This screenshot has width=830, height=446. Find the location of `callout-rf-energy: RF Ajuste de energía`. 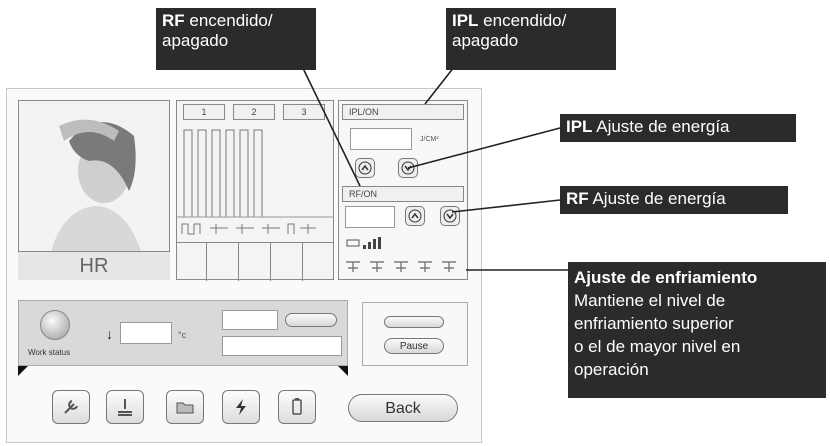

callout-rf-energy: RF Ajuste de energía is located at coordinates (674, 200).